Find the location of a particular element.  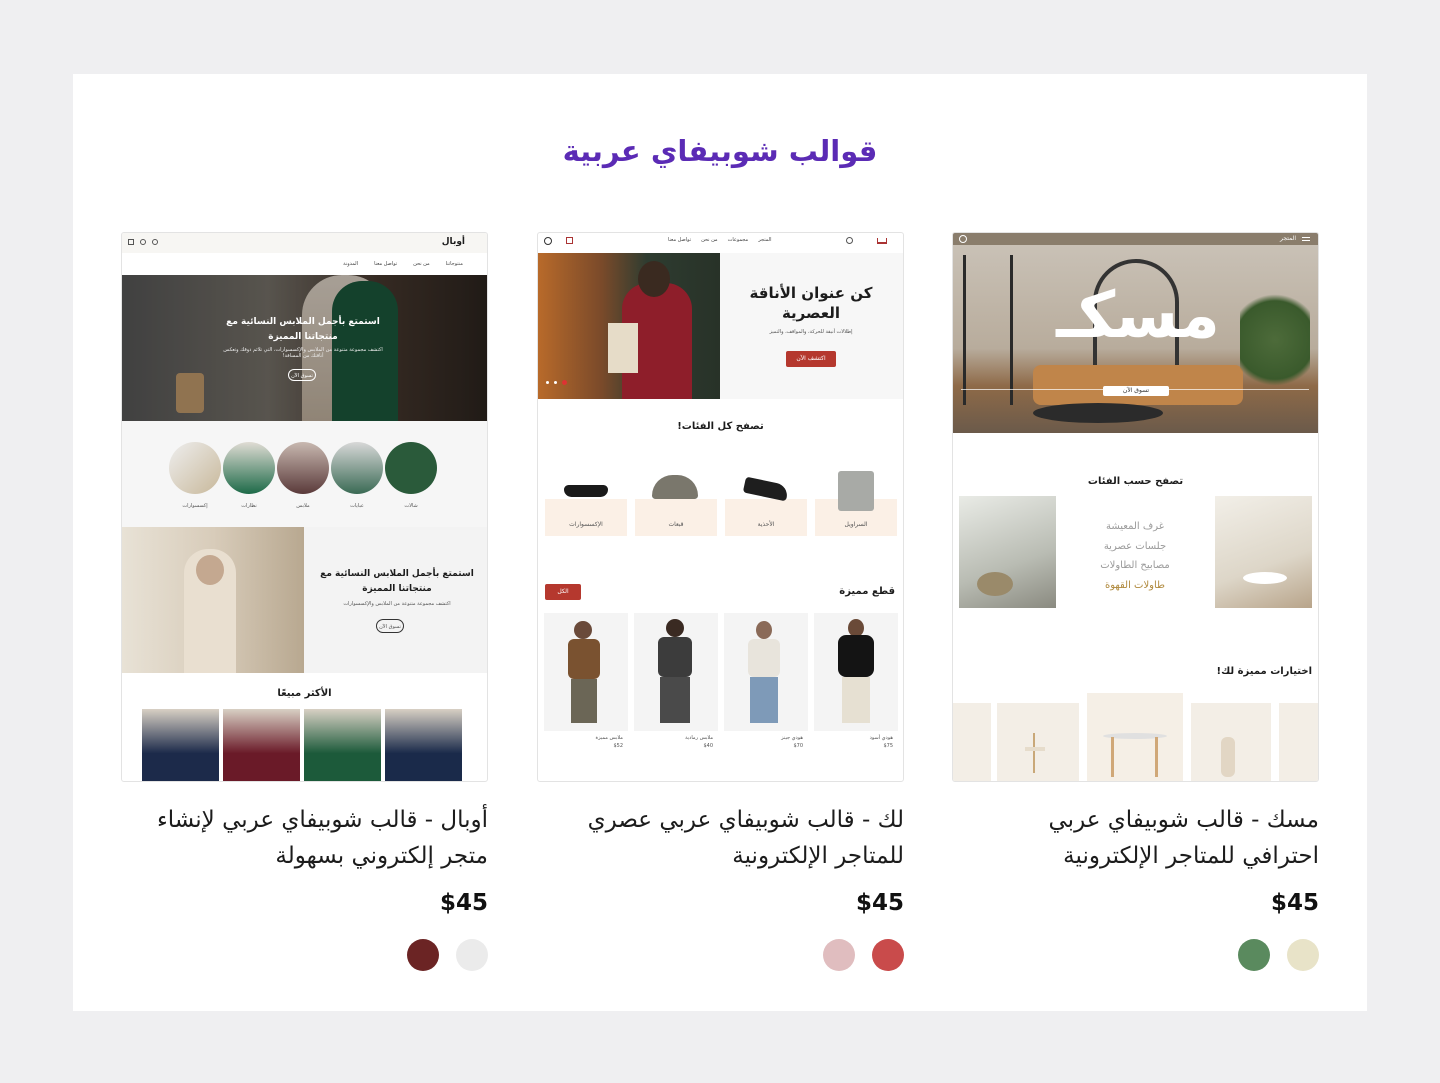

hero-discover-button: اكتشف الآن is located at coordinates (811, 359).